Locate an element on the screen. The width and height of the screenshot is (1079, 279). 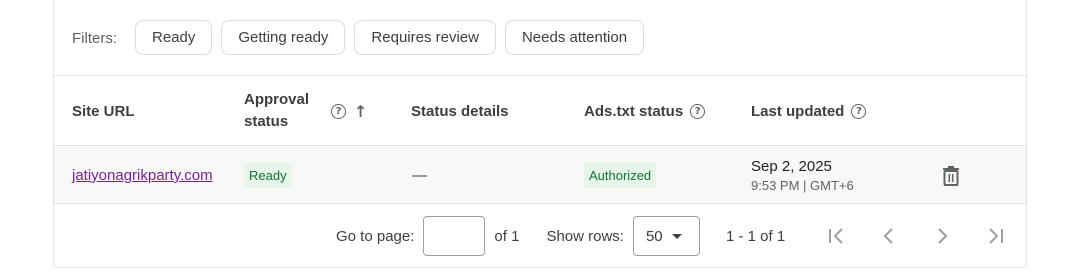
ads-txt-badge: Authorized is located at coordinates (620, 175).